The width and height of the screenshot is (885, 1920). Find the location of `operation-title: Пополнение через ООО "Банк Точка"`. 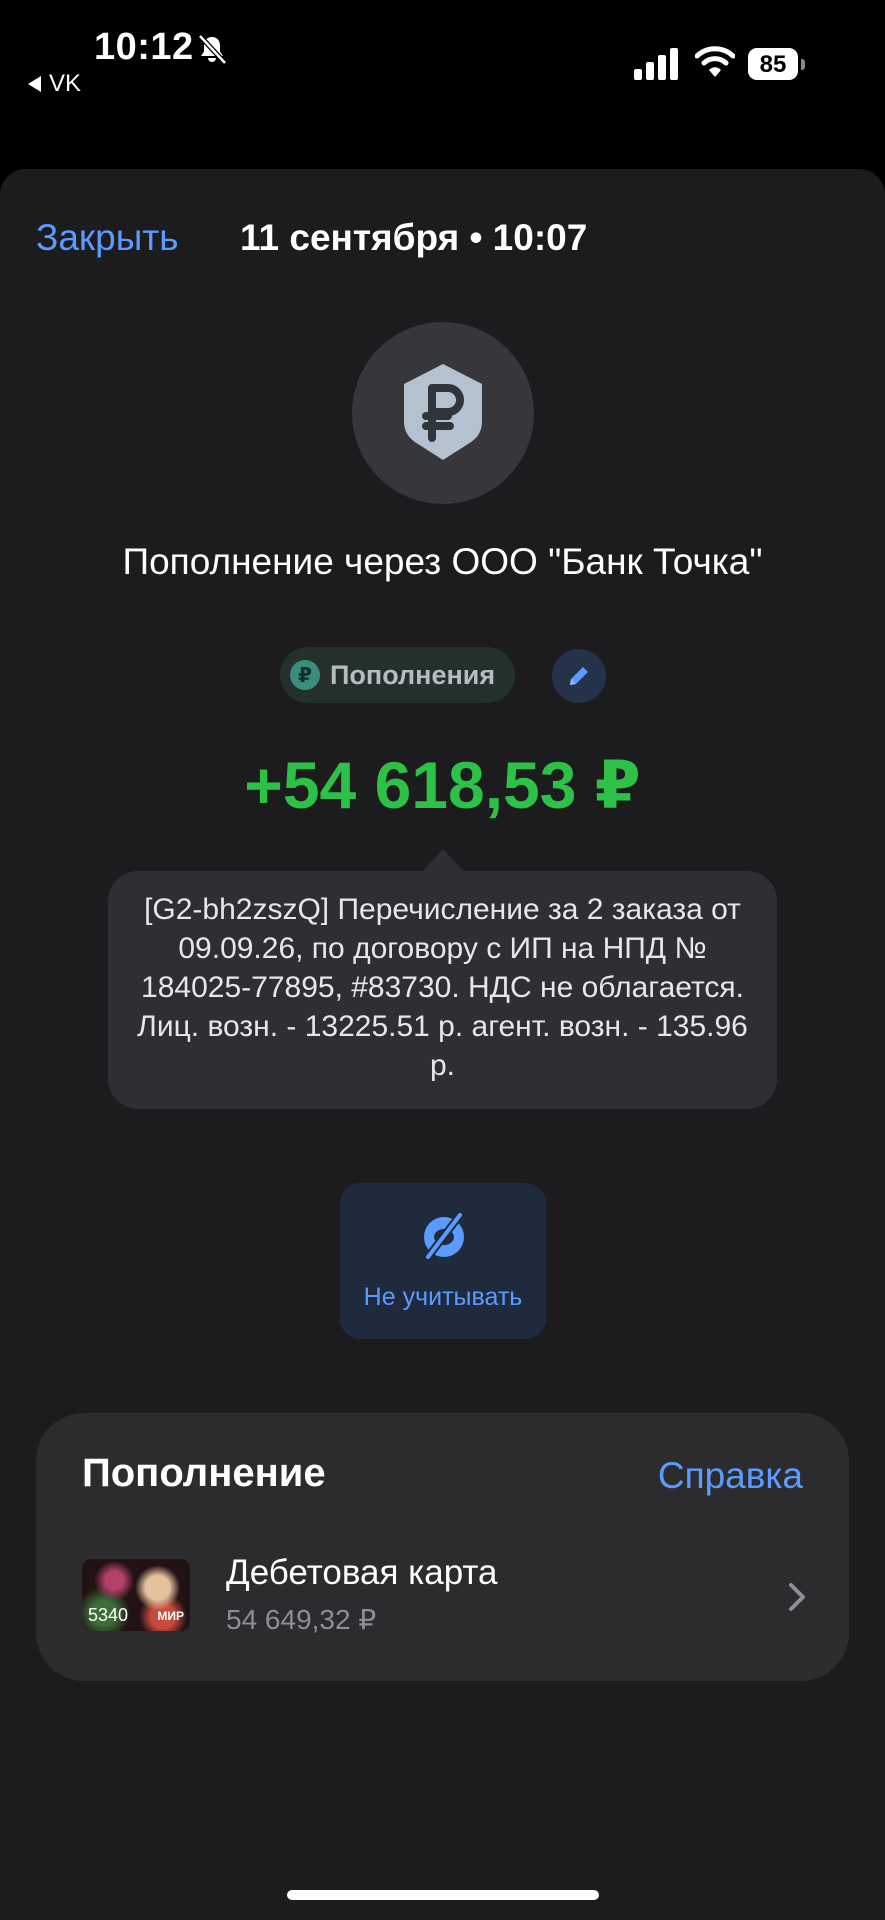

operation-title: Пополнение через ООО "Банк Точка" is located at coordinates (442, 561).